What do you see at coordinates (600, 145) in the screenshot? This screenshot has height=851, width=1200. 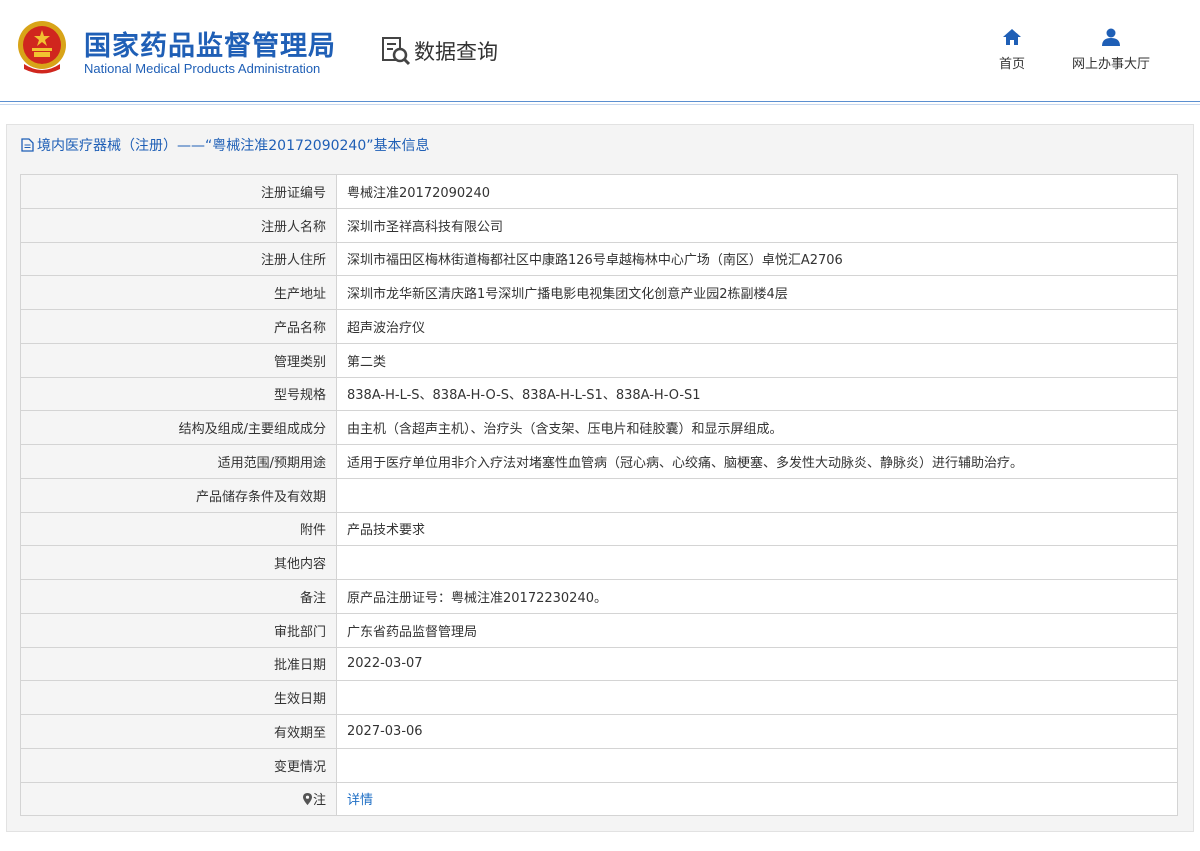 I see `panel-title: 境内医疗器械（注册）——“粤械注准20172090240”基本信息` at bounding box center [600, 145].